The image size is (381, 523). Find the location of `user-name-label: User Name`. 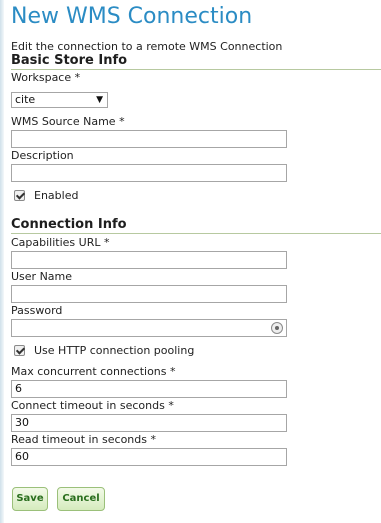

user-name-label: User Name is located at coordinates (42, 276).